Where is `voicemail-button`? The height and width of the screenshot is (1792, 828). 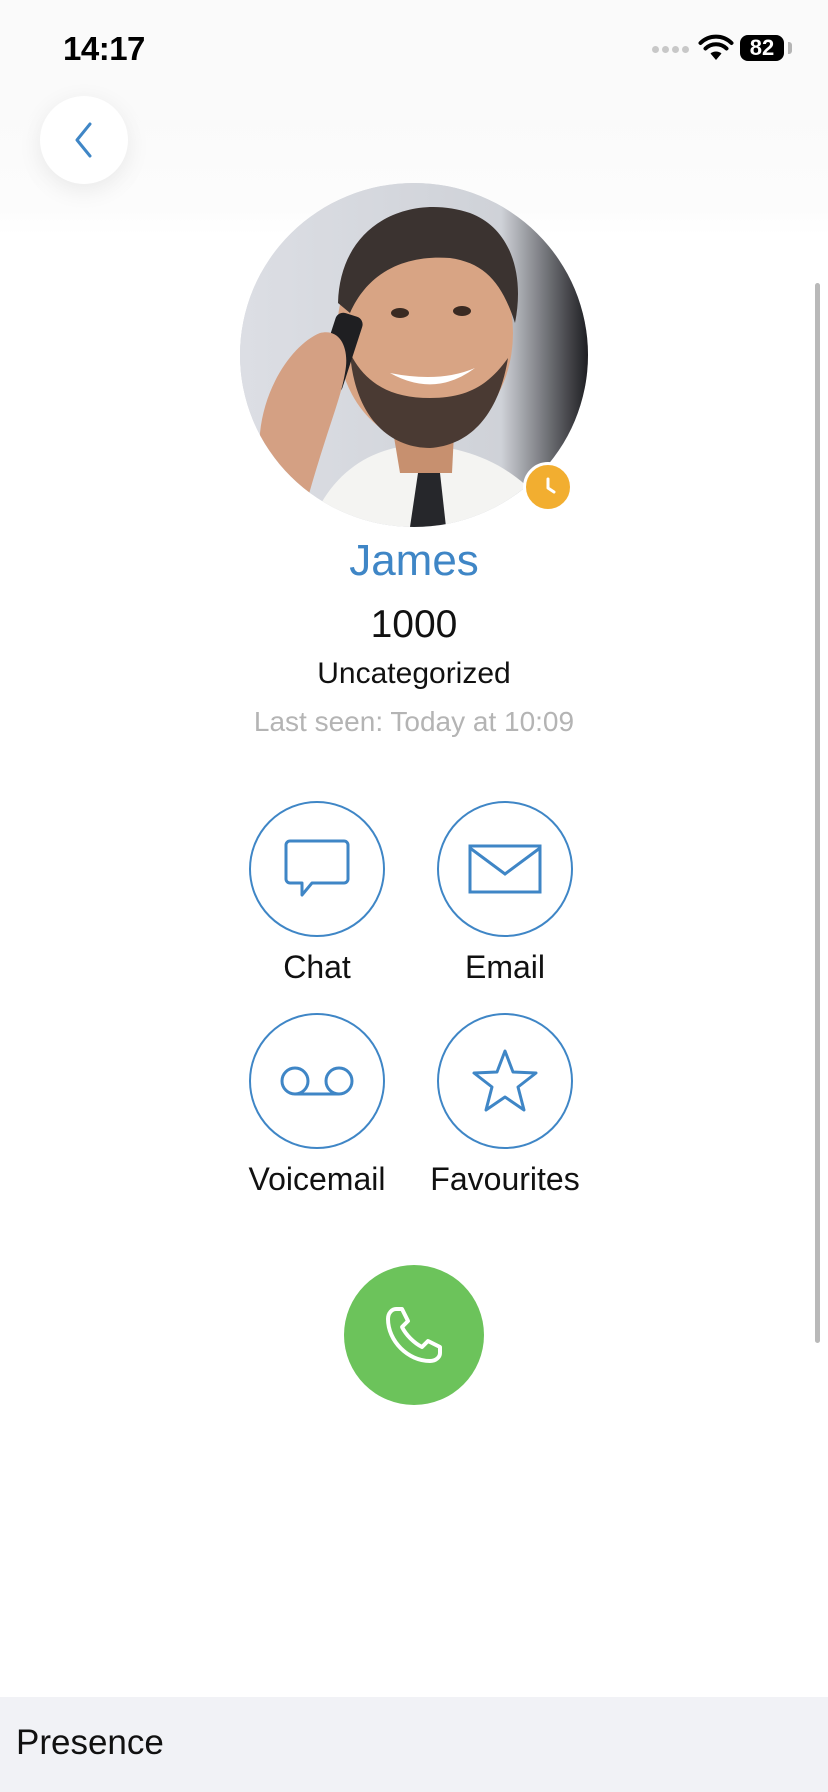
voicemail-button is located at coordinates (317, 1081).